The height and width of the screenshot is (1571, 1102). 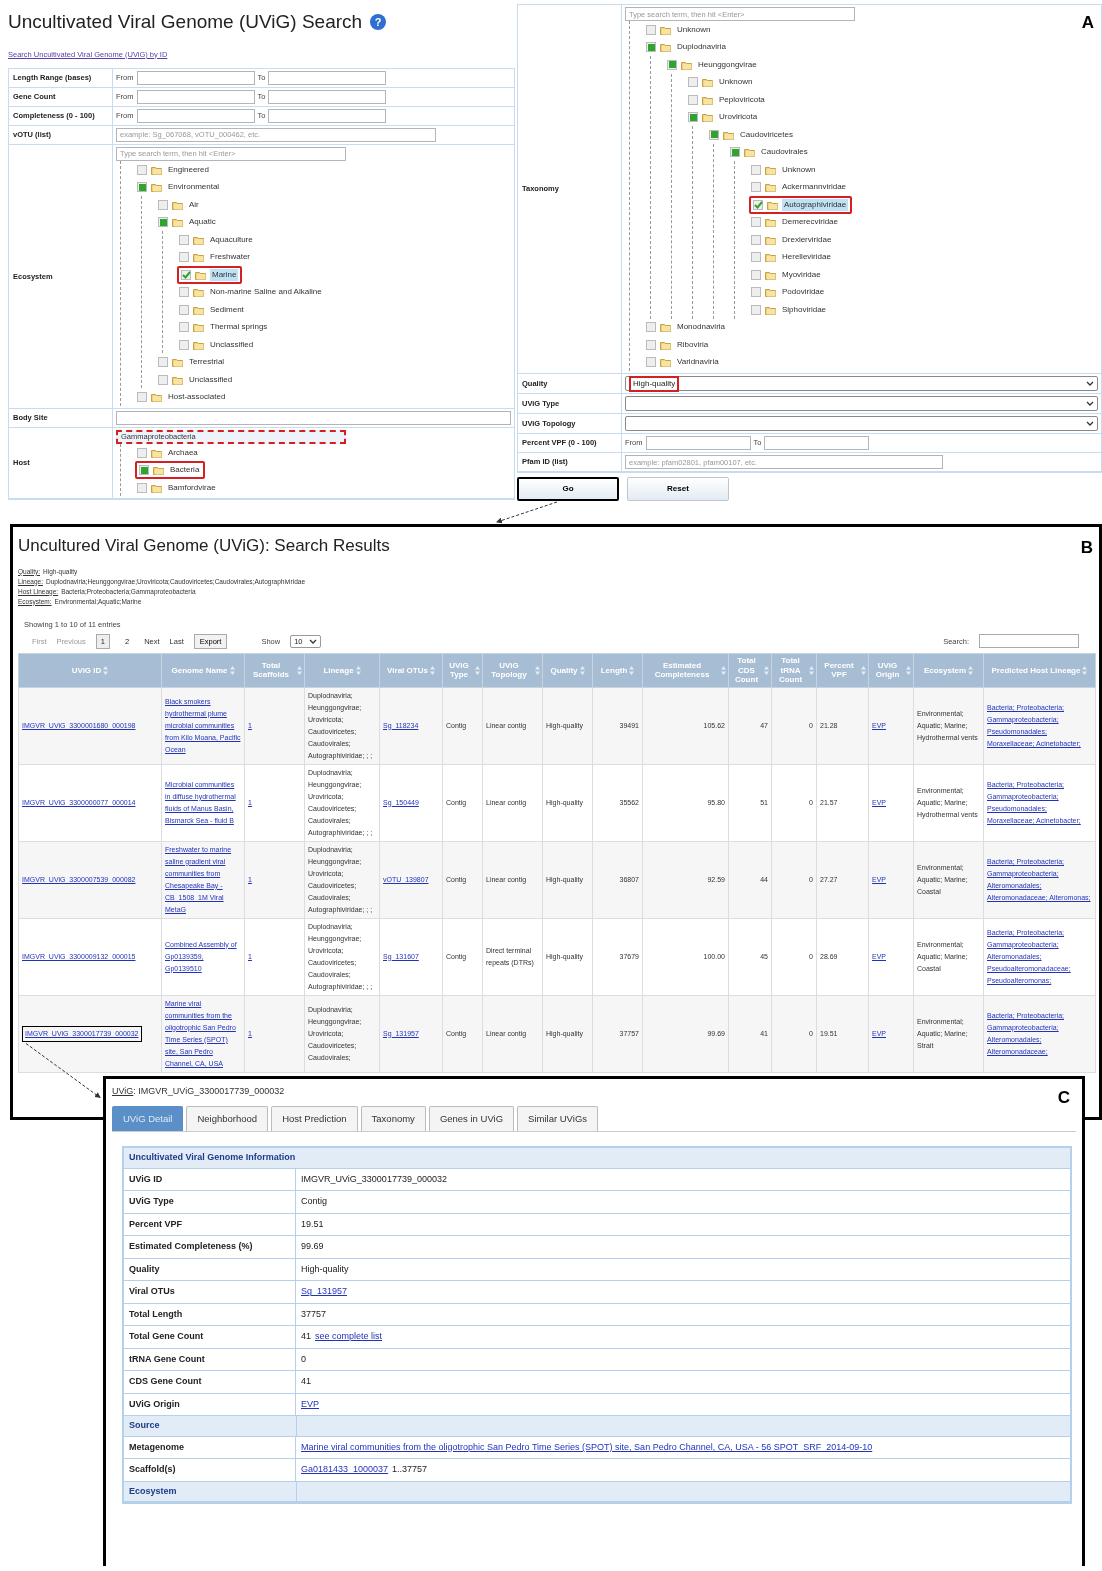 What do you see at coordinates (804, 309) in the screenshot?
I see `tree-item: Siphoviridae` at bounding box center [804, 309].